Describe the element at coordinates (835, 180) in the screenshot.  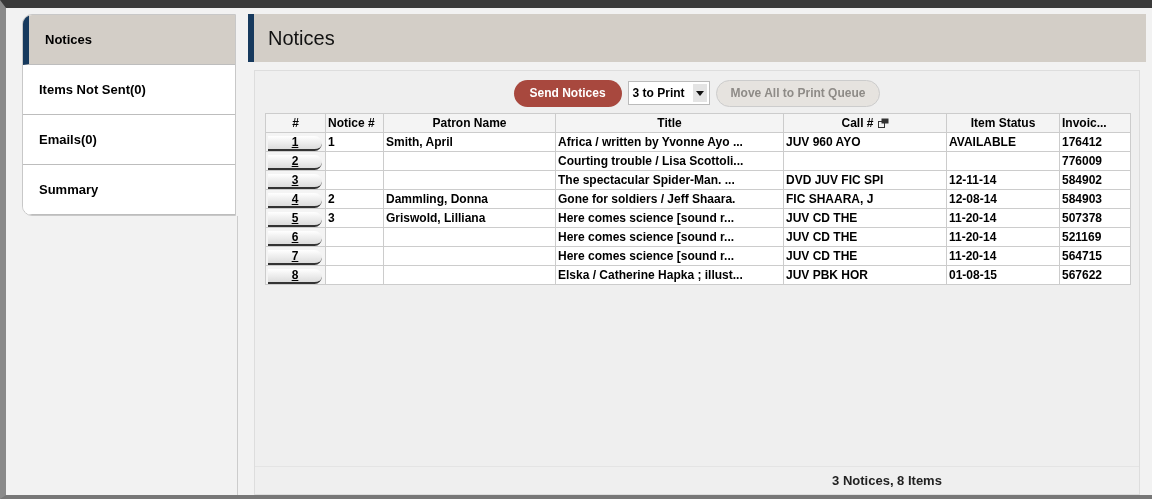
I see `table-cell: DVD JUV FIC SPI` at that location.